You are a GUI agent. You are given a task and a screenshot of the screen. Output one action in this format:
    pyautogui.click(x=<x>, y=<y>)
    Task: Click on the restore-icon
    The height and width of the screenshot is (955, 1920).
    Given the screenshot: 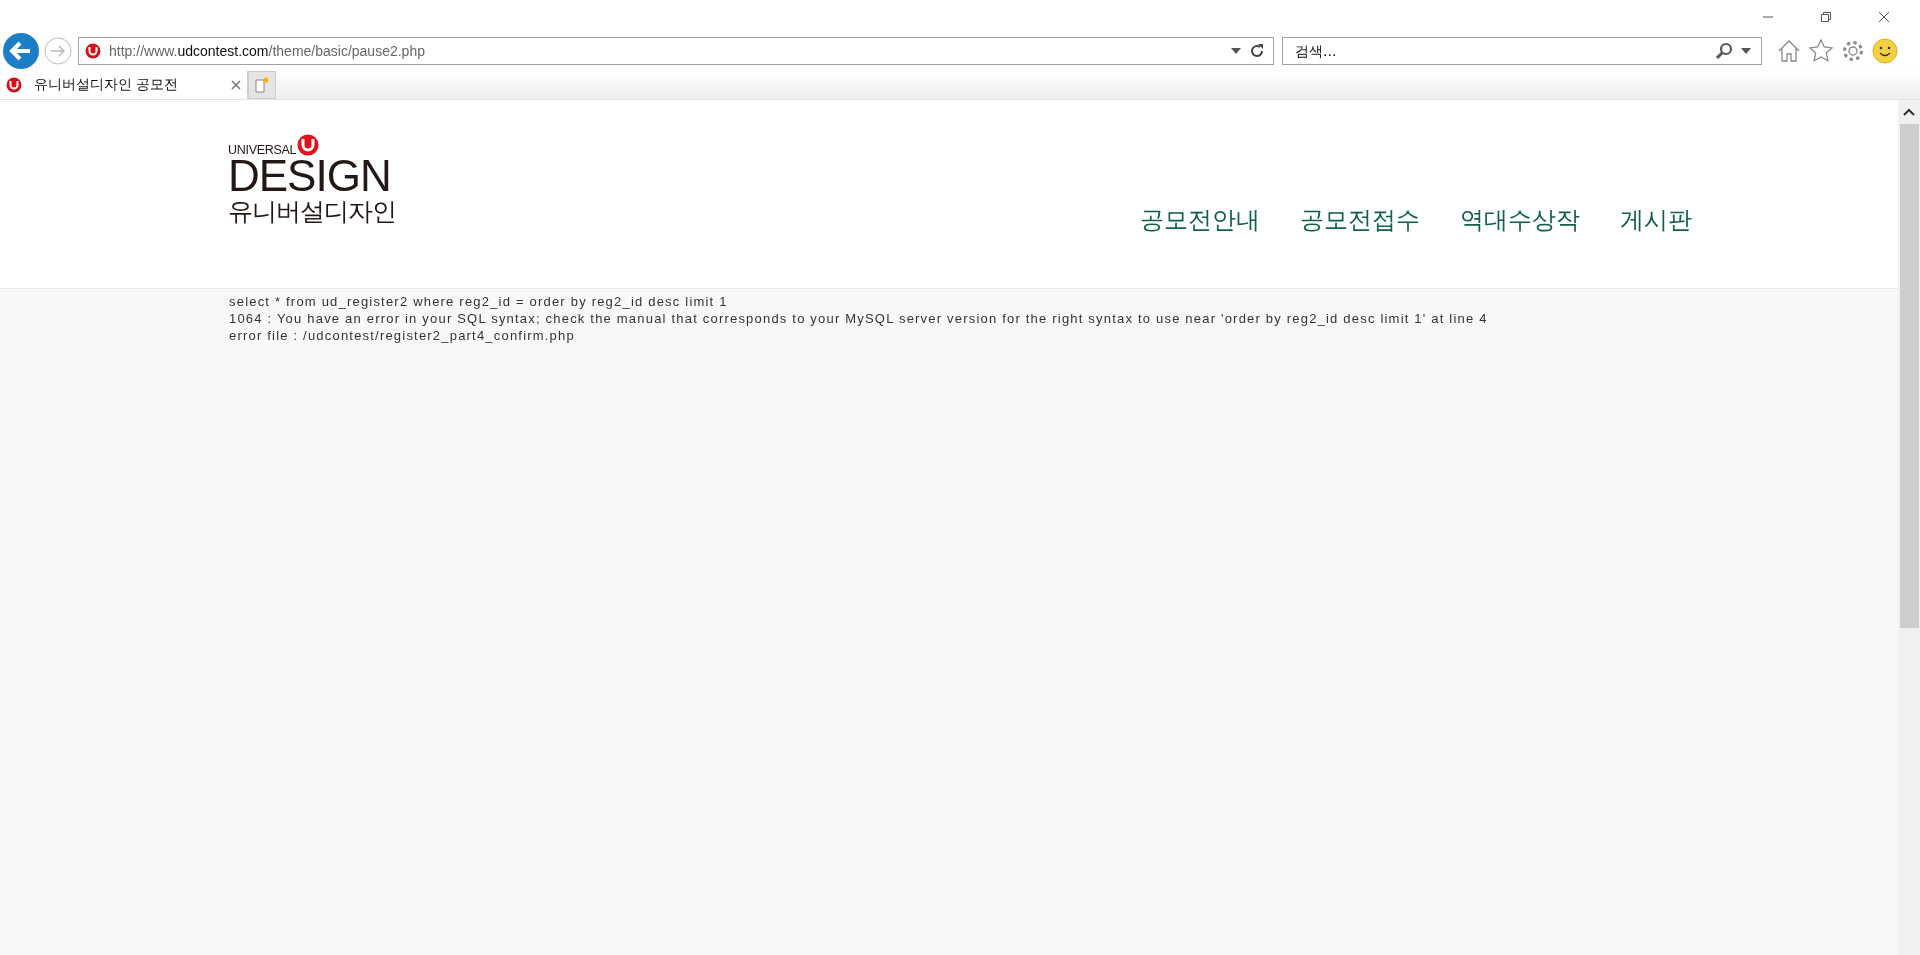 What is the action you would take?
    pyautogui.click(x=1826, y=17)
    